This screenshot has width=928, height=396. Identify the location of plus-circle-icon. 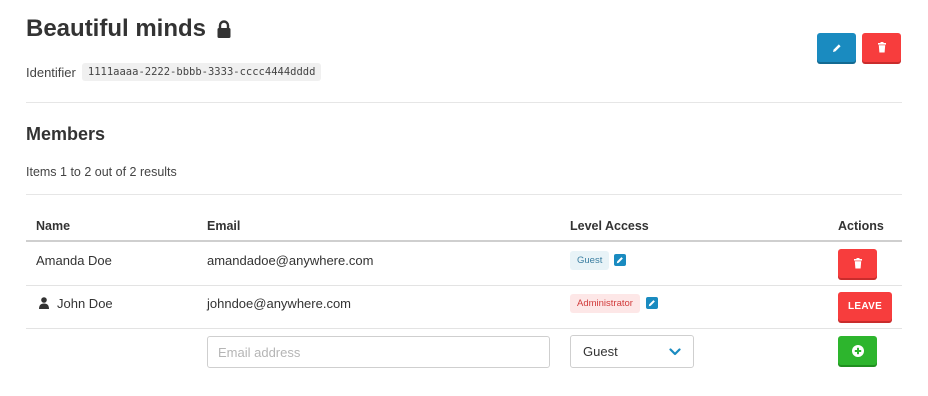
(857, 350).